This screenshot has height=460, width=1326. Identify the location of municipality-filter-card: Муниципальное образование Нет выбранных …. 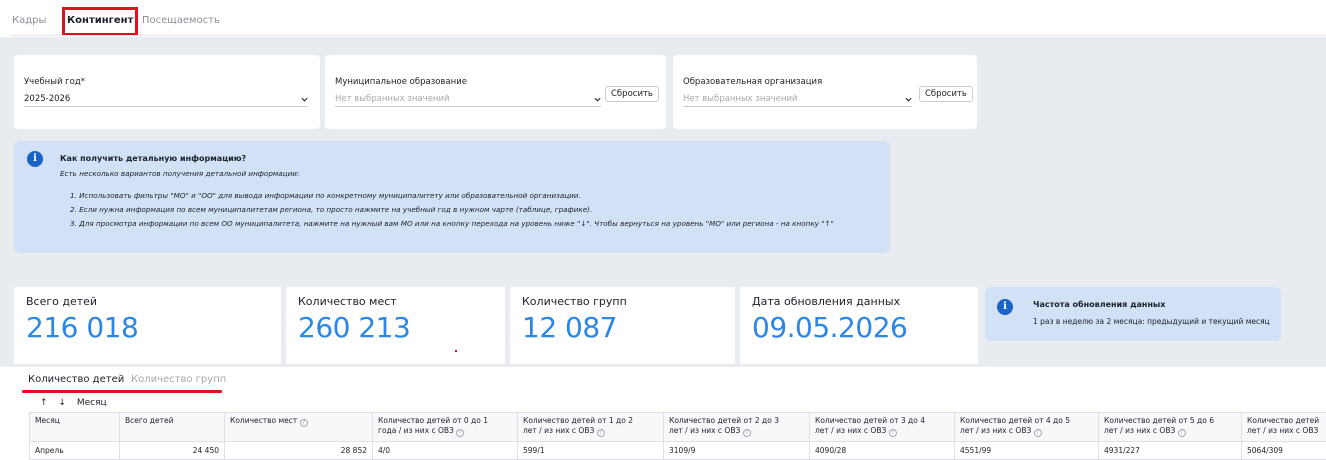
(495, 92).